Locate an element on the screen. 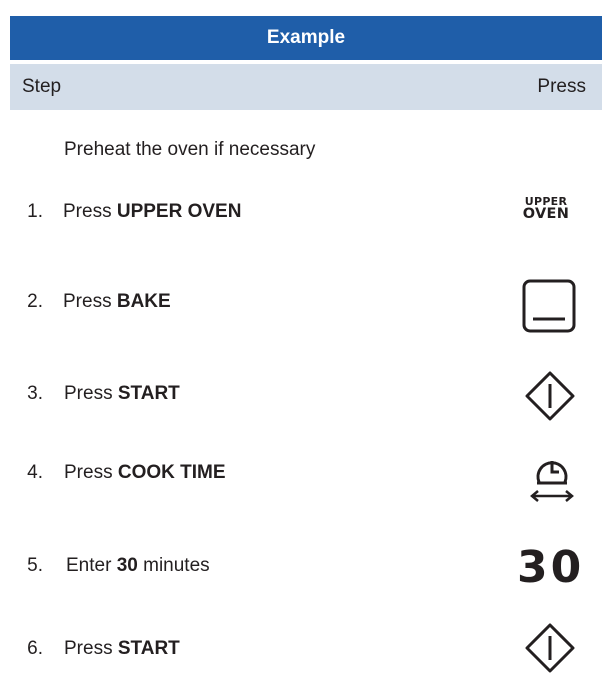  step-number: 2. is located at coordinates (35, 301).